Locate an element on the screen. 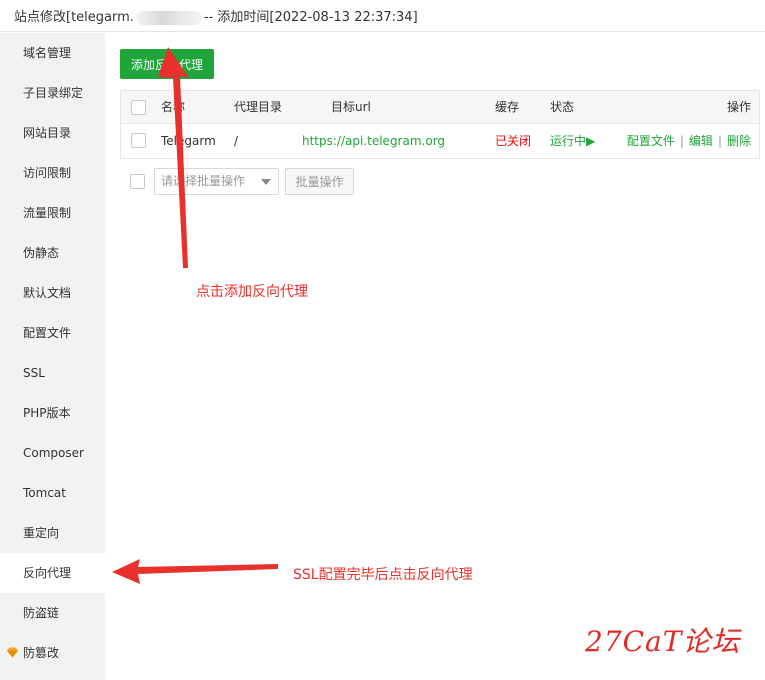 Image resolution: width=765 pixels, height=680 pixels. sidebar-item-label: 域名管理 is located at coordinates (47, 53).